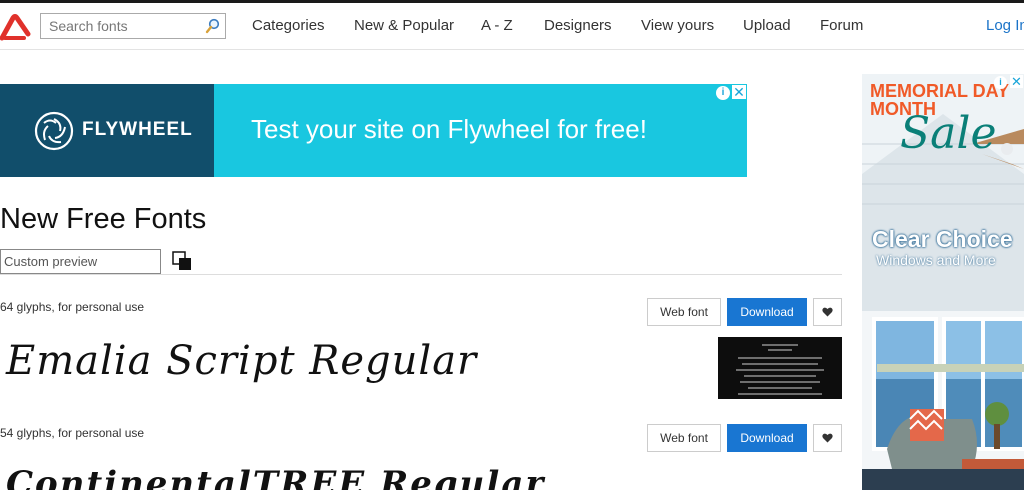 The height and width of the screenshot is (490, 1024). Describe the element at coordinates (276, 477) in the screenshot. I see `font-sample-text: ContinentalTREE Regular` at that location.